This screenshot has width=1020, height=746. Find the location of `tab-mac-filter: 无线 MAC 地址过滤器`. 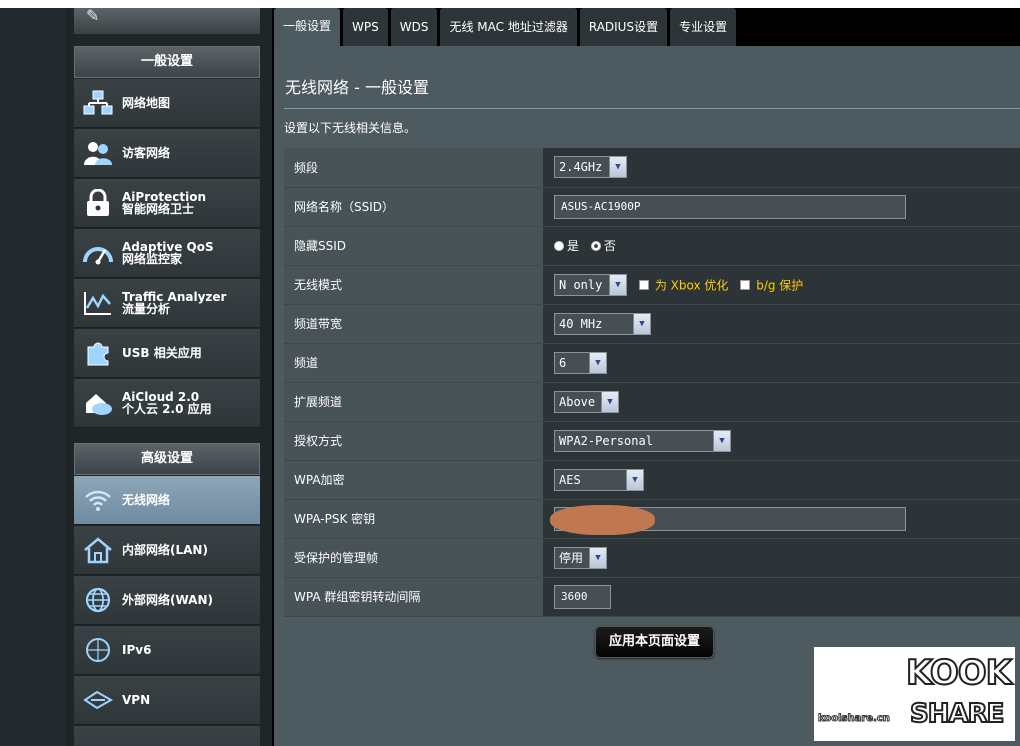

tab-mac-filter: 无线 MAC 地址过滤器 is located at coordinates (508, 27).